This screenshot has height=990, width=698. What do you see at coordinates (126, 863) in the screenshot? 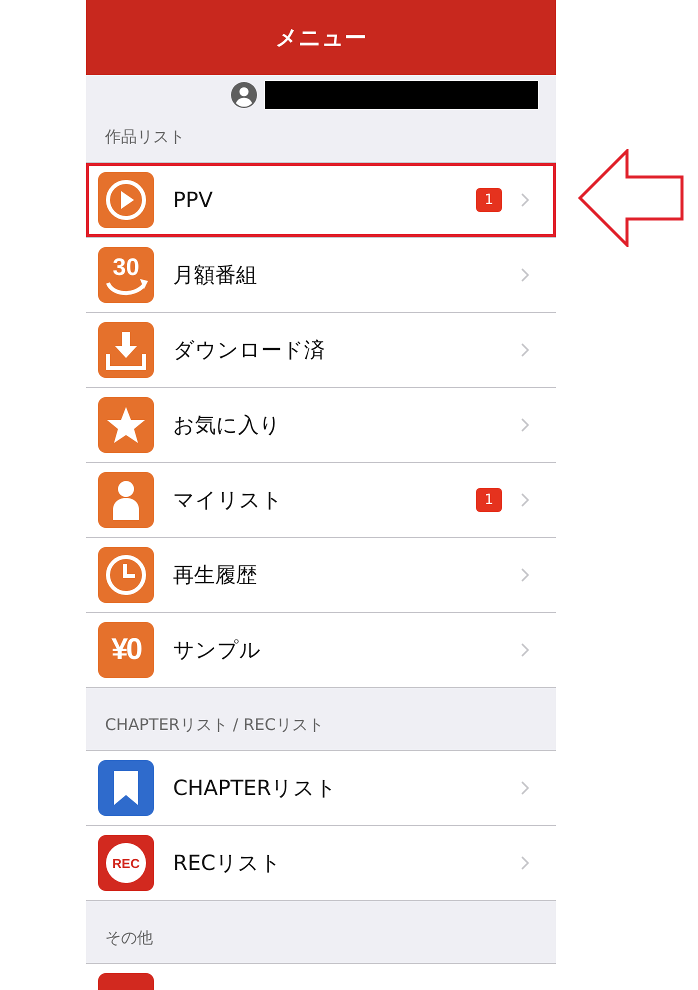
I see `menu-item-icon: REC` at bounding box center [126, 863].